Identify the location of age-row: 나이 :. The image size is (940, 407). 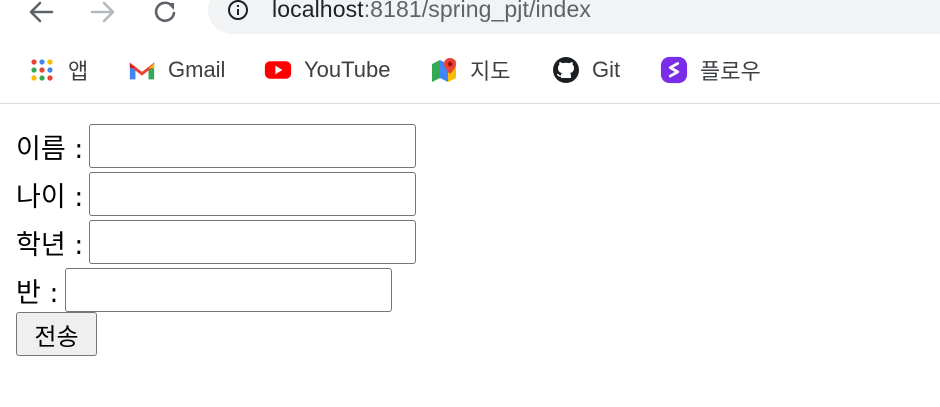
(216, 194).